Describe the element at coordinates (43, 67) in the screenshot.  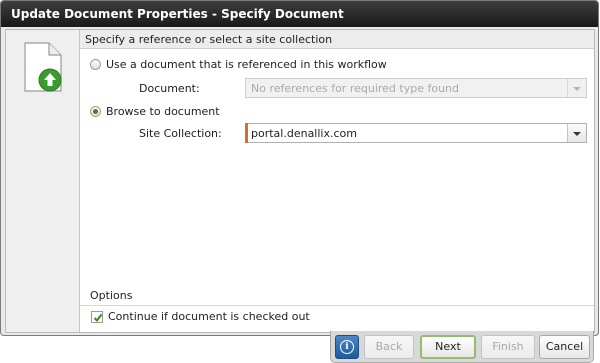
I see `document-add-icon` at that location.